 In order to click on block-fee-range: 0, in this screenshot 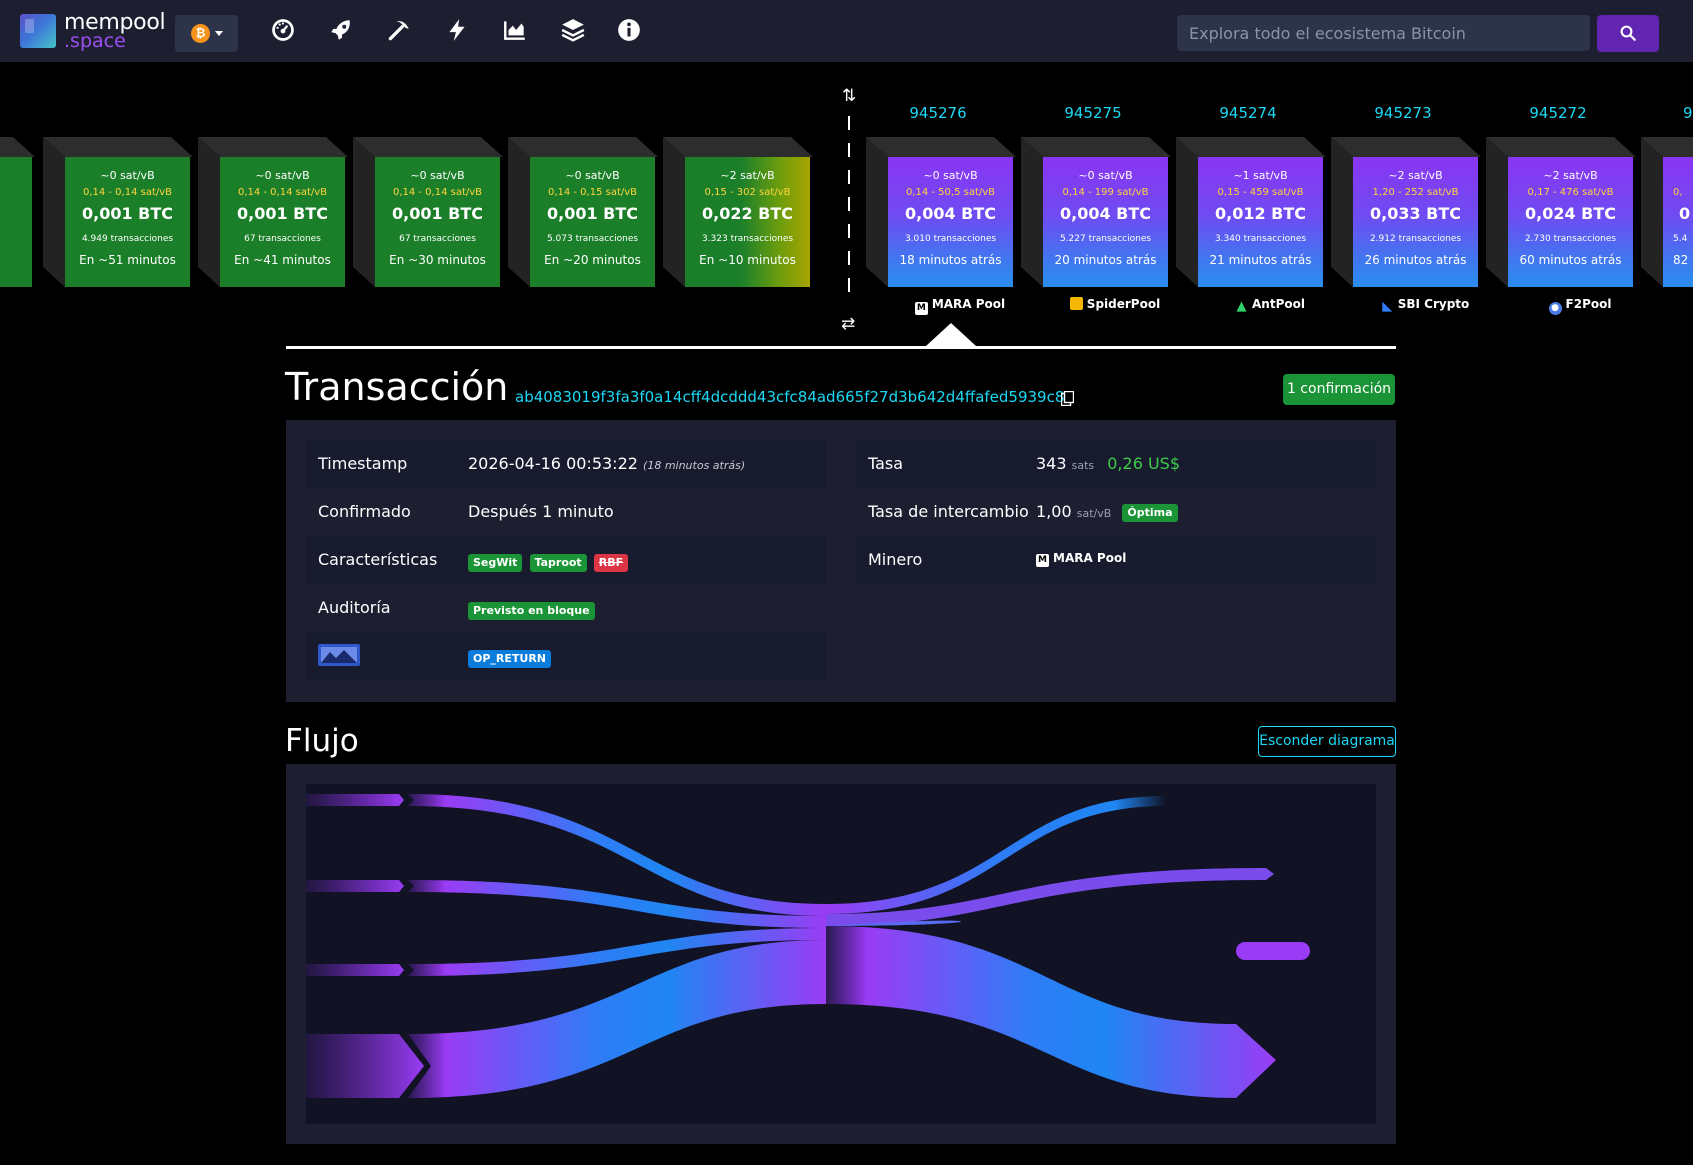, I will do `click(1678, 192)`.